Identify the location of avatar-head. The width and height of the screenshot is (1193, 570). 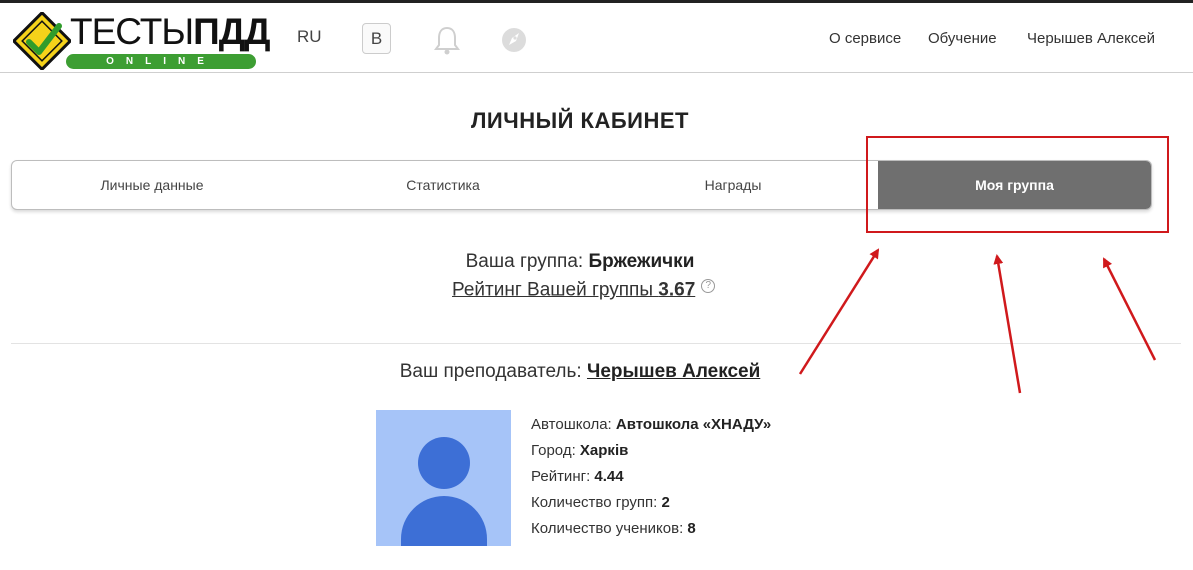
(444, 463).